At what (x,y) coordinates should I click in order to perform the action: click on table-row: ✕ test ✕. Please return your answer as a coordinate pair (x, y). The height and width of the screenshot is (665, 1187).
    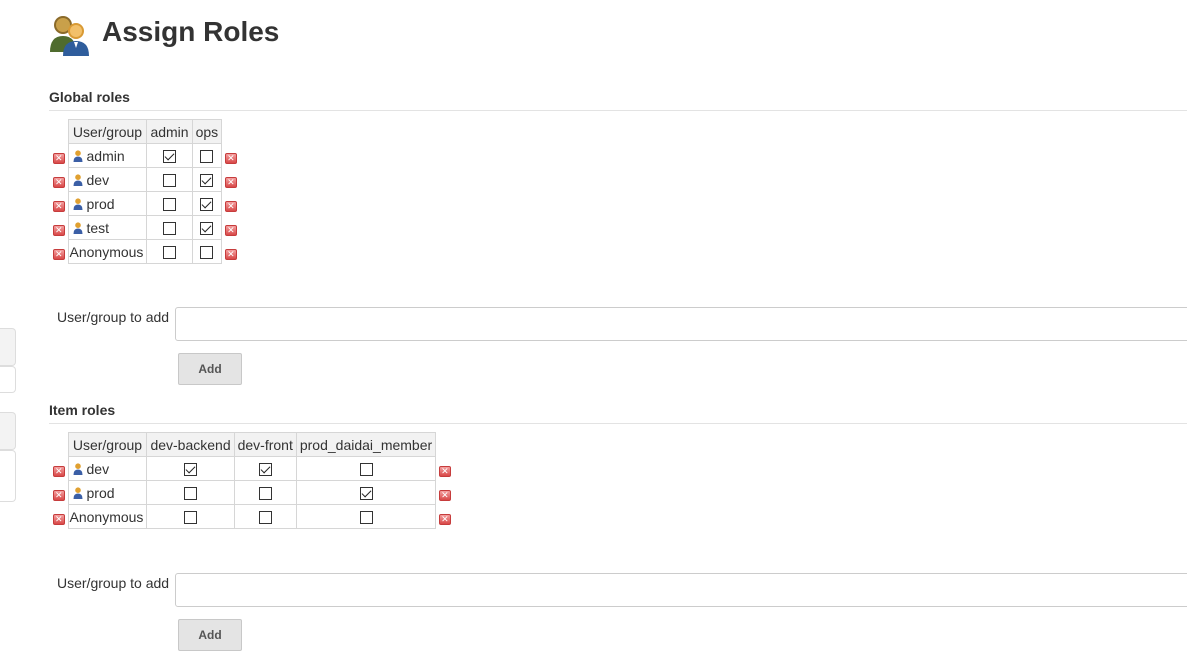
    Looking at the image, I should click on (145, 227).